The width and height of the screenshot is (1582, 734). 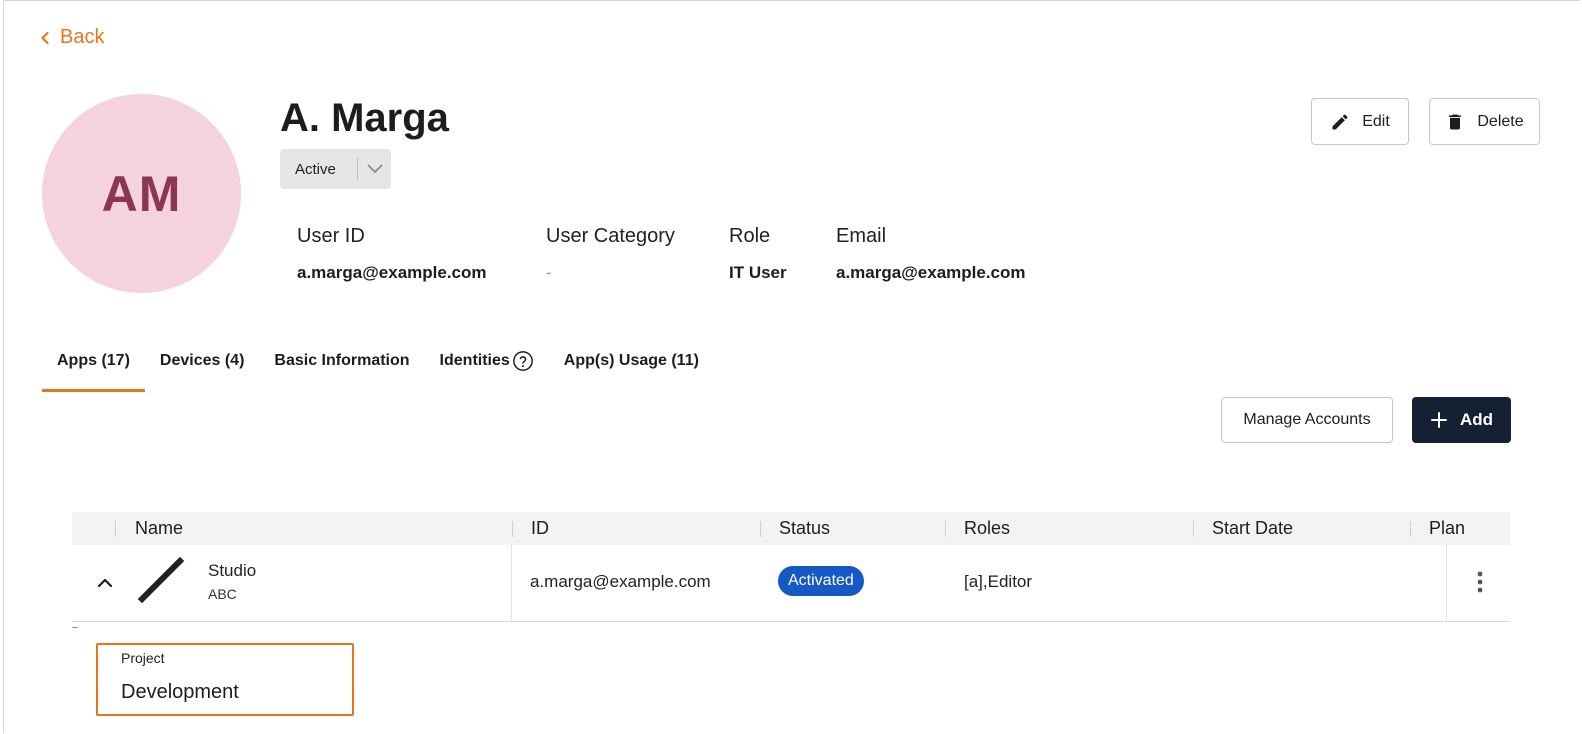 What do you see at coordinates (474, 360) in the screenshot?
I see `tab-label: Identities` at bounding box center [474, 360].